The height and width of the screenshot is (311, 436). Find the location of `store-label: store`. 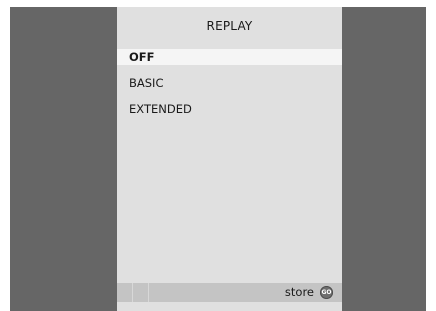

store-label: store is located at coordinates (299, 292).